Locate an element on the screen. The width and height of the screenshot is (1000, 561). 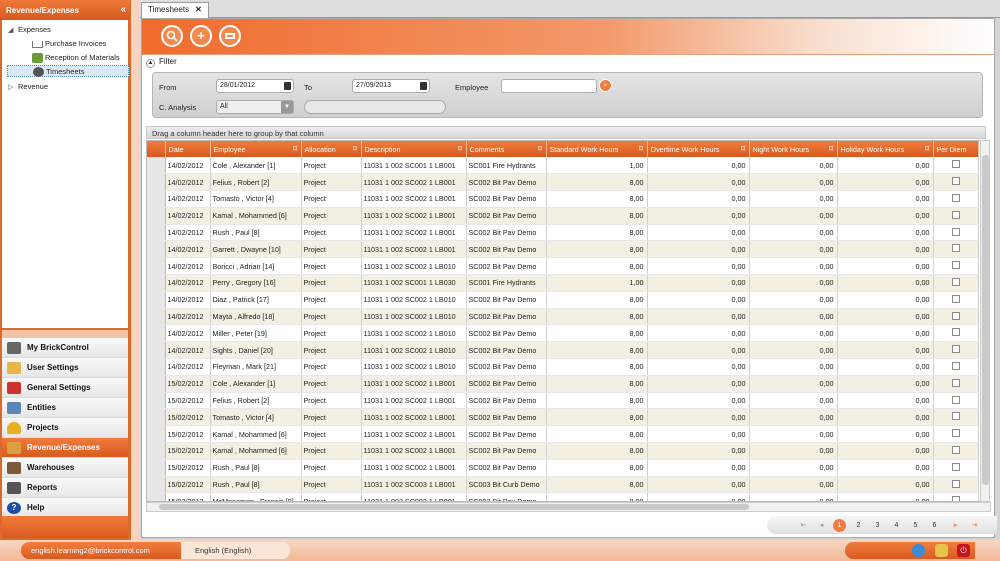
double-chevron-left-icon: « is located at coordinates (123, 9).